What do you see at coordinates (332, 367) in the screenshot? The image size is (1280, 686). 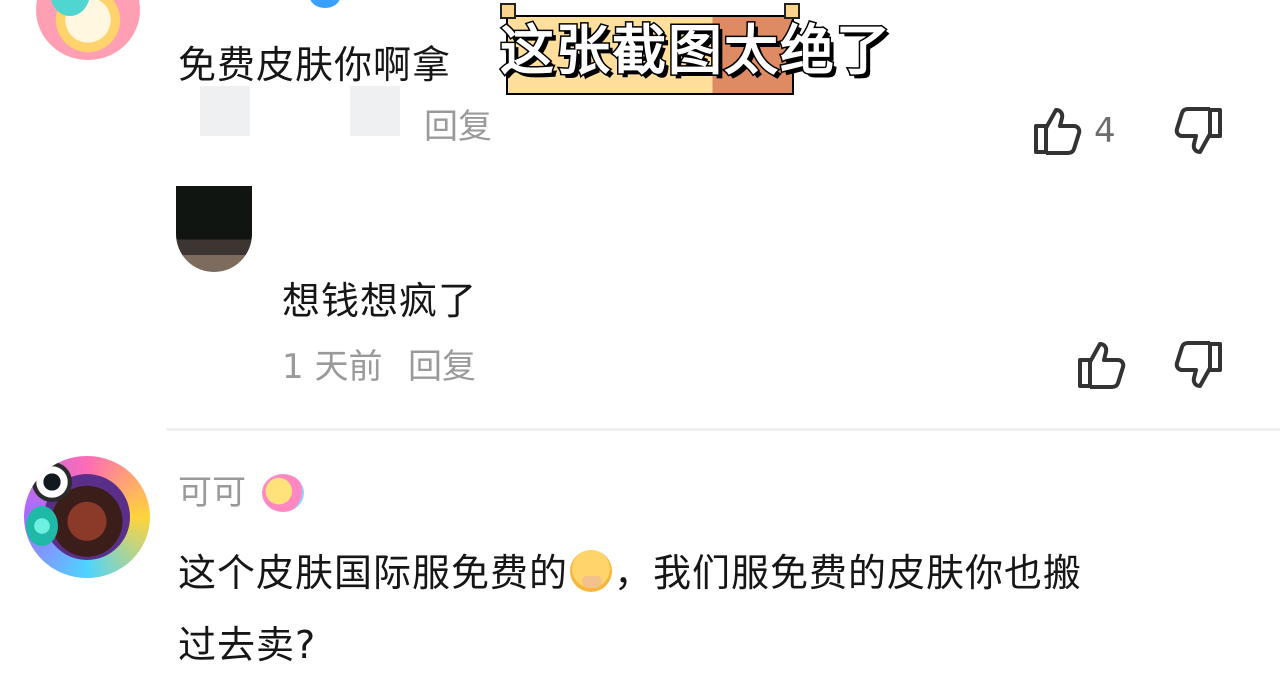 I see `comment-time: 1 天前` at bounding box center [332, 367].